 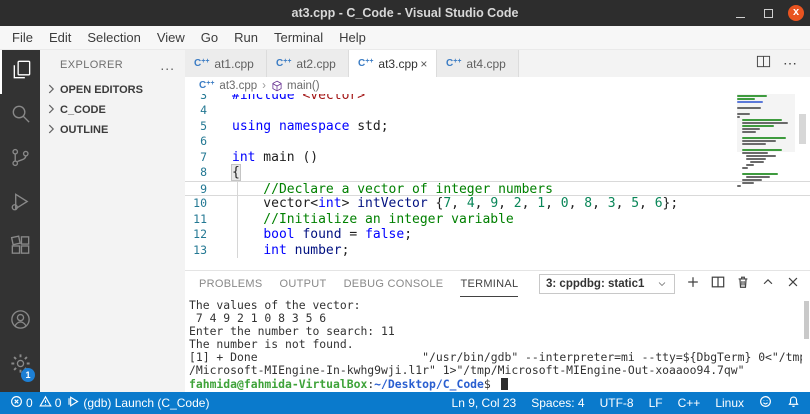 I want to click on activity-source-control, so click(x=20, y=160).